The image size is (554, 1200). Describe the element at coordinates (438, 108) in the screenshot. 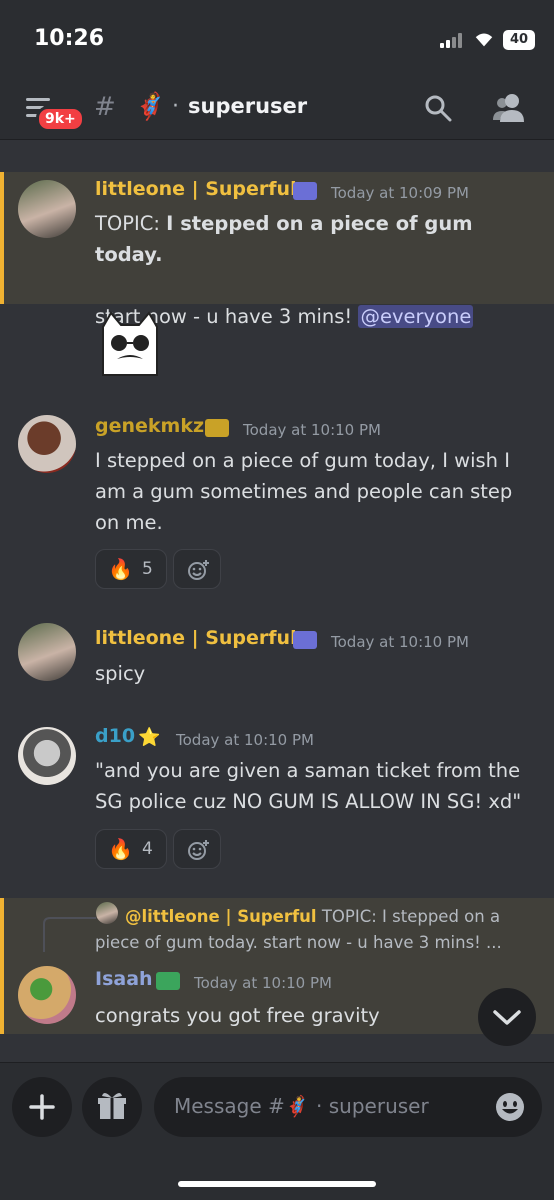

I see `search-icon` at that location.